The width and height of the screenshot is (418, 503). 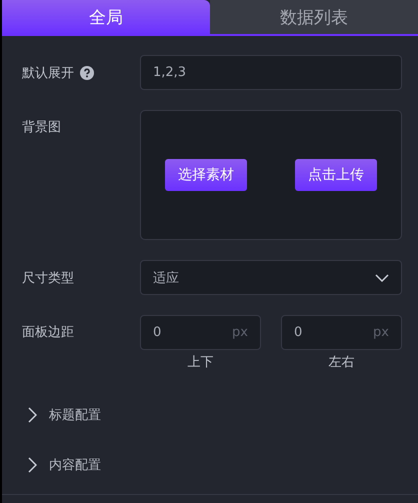 I want to click on tab: 数据列表, so click(x=314, y=17).